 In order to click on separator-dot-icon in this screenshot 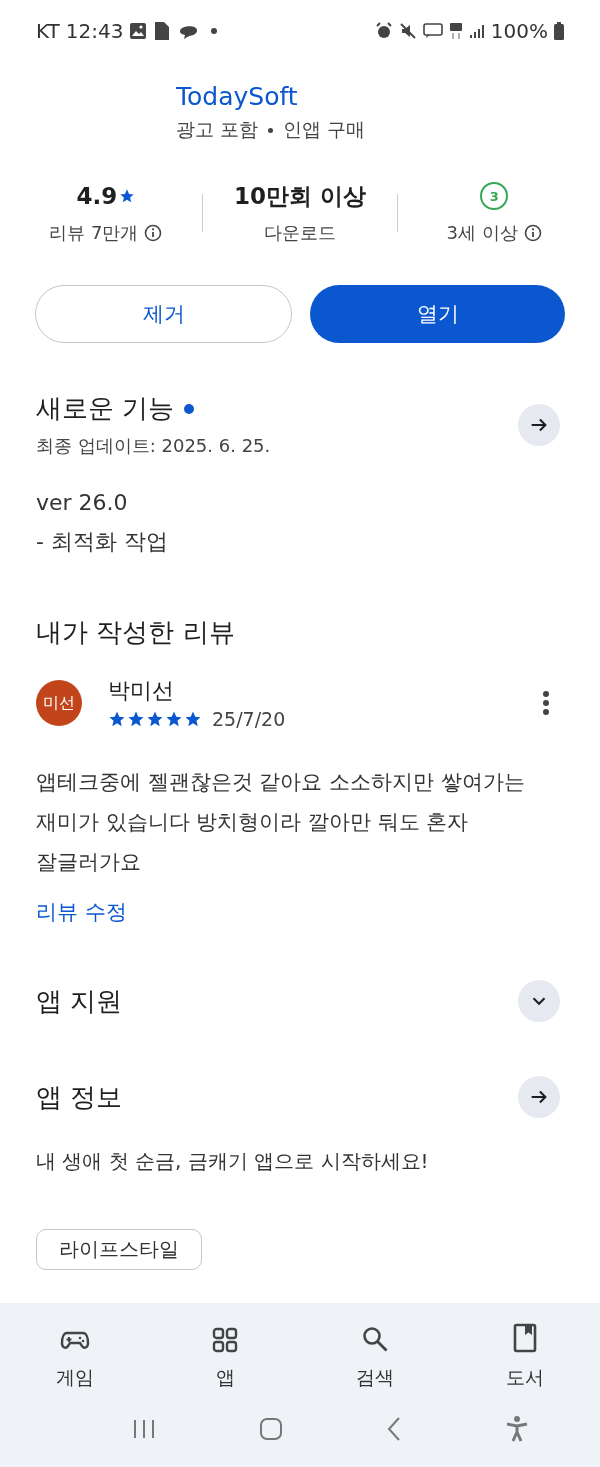, I will do `click(271, 130)`.